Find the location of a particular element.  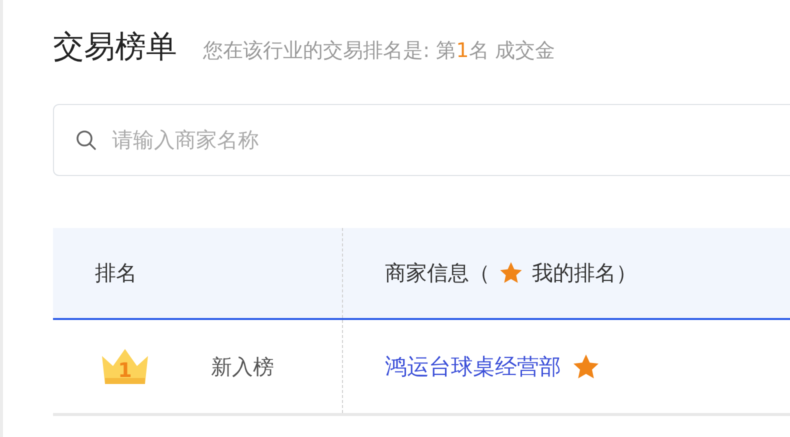

page-title: 交易榜单 is located at coordinates (115, 47).